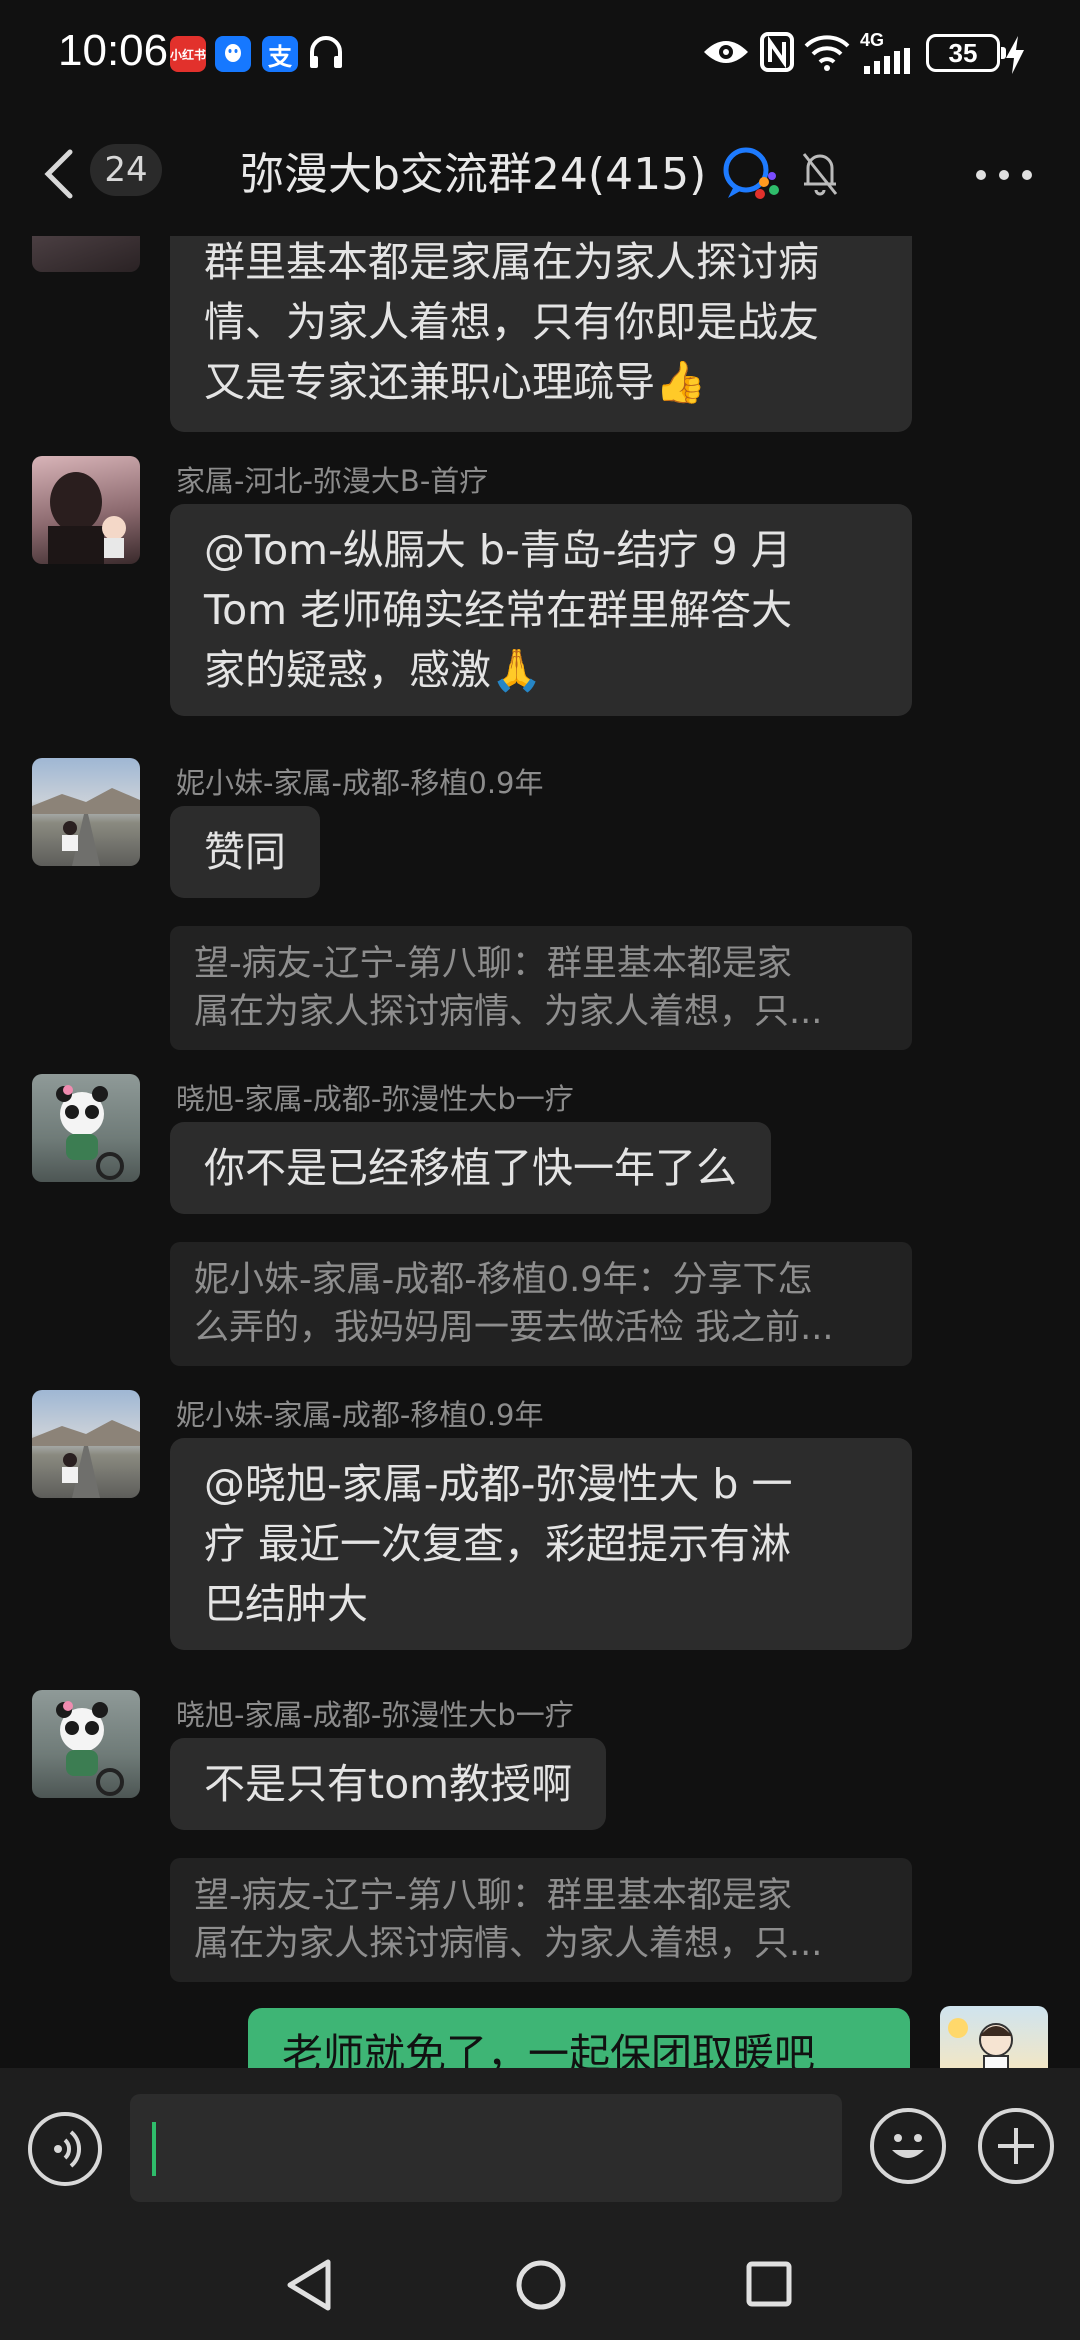 This screenshot has width=1080, height=2340. I want to click on battery-indicator: 35, so click(966, 53).